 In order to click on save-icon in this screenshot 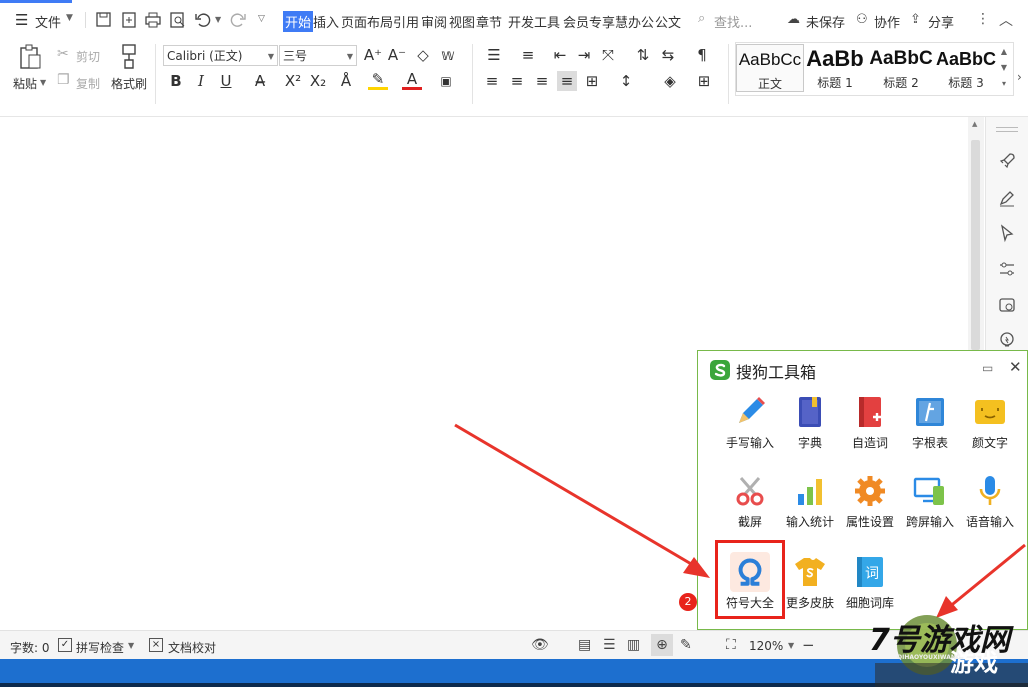, I will do `click(104, 20)`.